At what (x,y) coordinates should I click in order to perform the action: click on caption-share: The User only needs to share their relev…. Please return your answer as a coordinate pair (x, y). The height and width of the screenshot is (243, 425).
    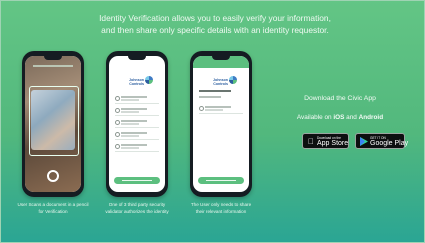
    Looking at the image, I should click on (221, 208).